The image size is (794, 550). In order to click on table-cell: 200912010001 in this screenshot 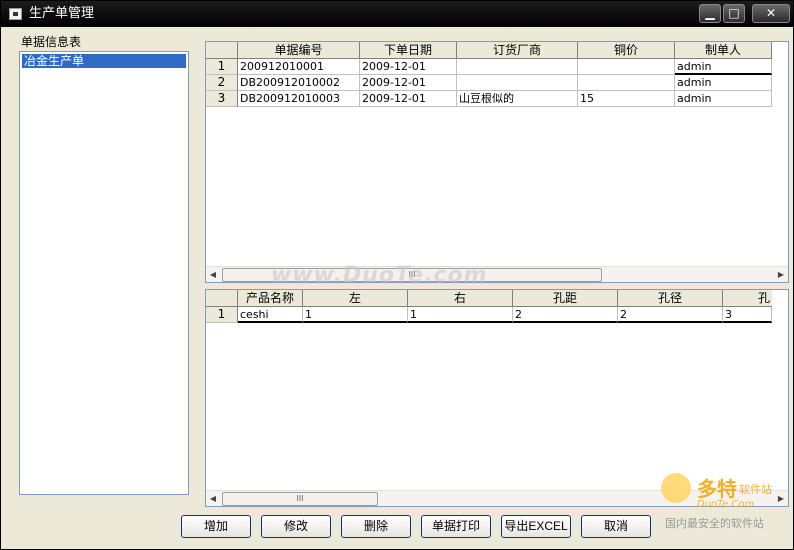, I will do `click(299, 67)`.